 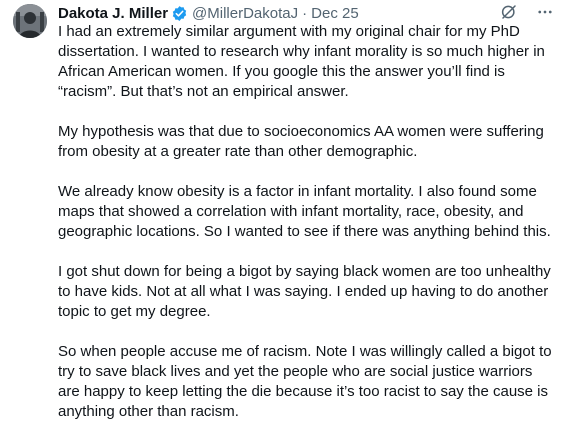 What do you see at coordinates (527, 12) in the screenshot?
I see `header-actions` at bounding box center [527, 12].